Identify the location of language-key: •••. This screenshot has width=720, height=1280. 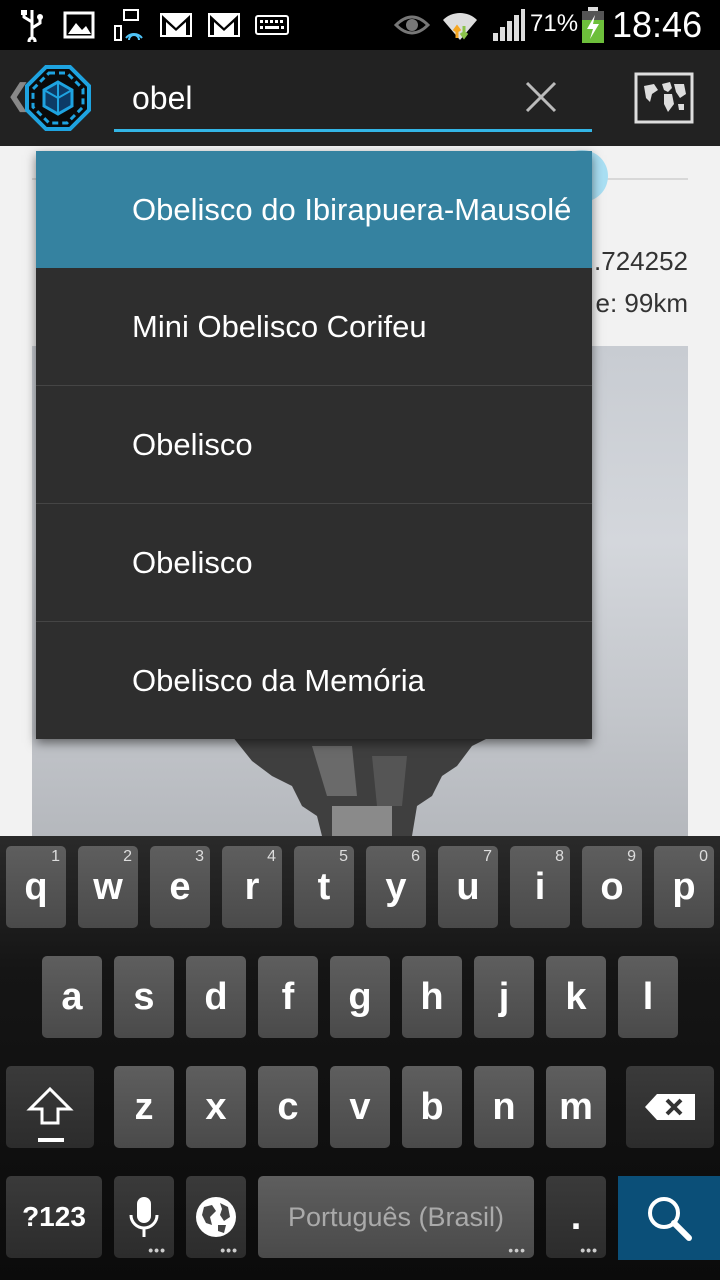
(216, 1217).